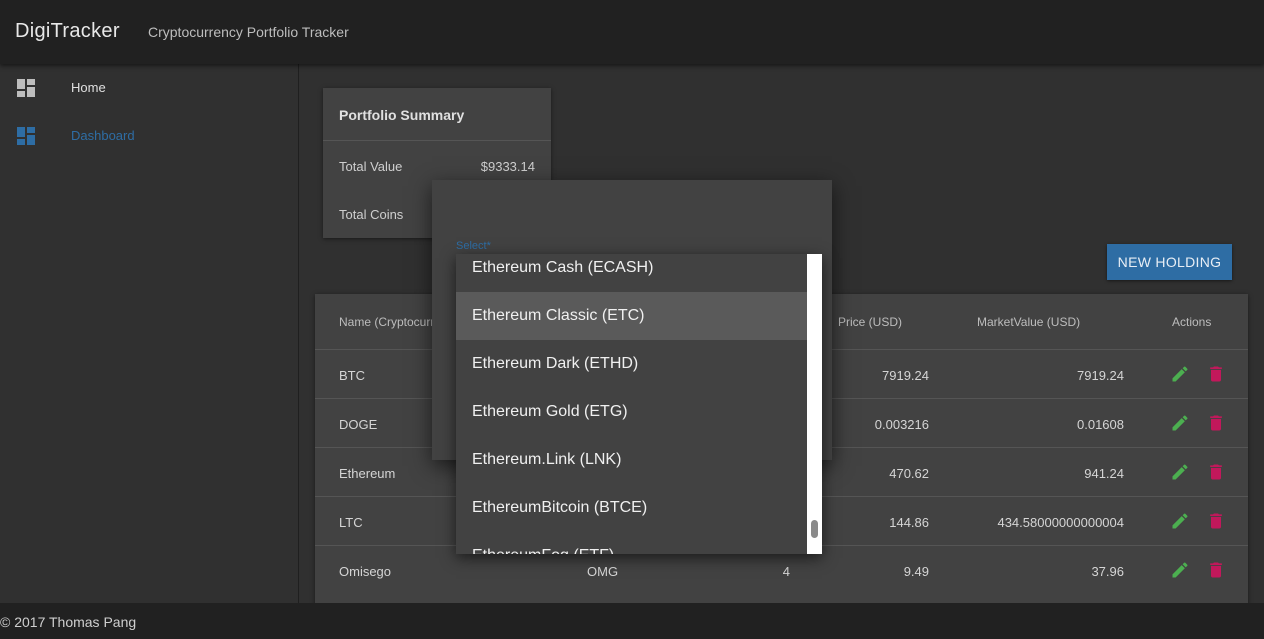  What do you see at coordinates (1169, 262) in the screenshot?
I see `new-holding-button: NEW HOLDING` at bounding box center [1169, 262].